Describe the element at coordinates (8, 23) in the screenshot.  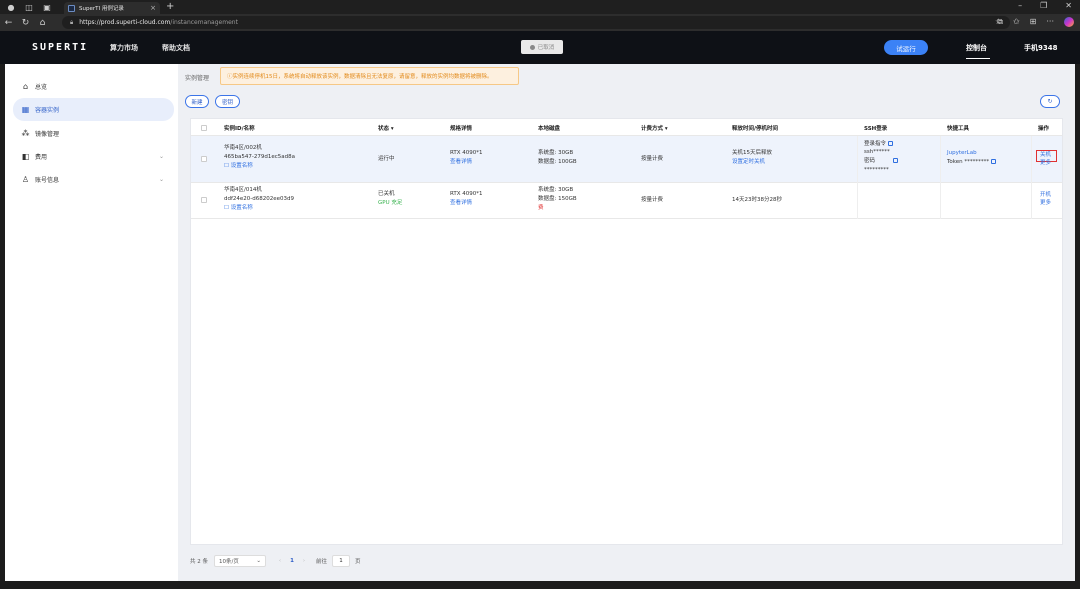
I see `back-icon: ←` at that location.